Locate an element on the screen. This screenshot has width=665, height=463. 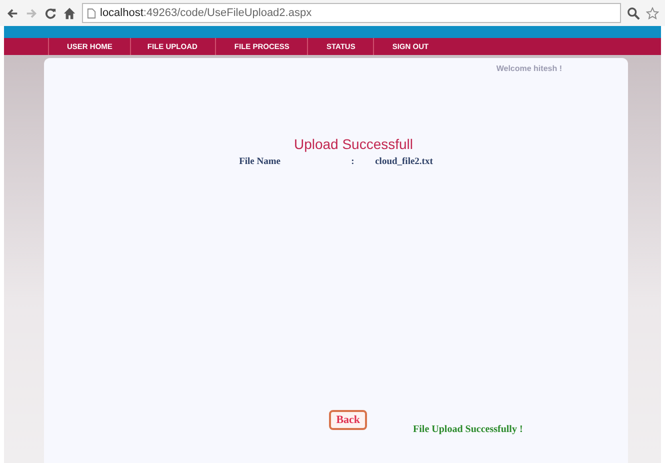
zoom-icon is located at coordinates (633, 13).